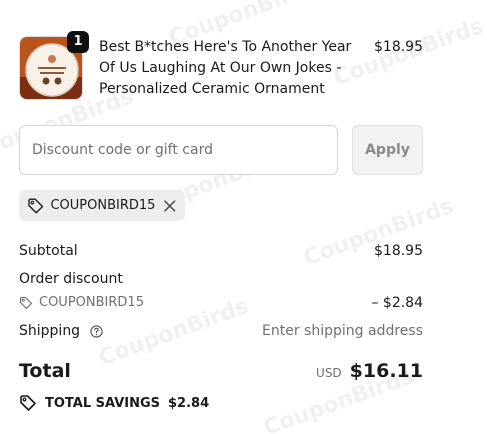  Describe the element at coordinates (221, 303) in the screenshot. I see `order-discount-code-row: COUPONBIRD15 – $2.84` at that location.